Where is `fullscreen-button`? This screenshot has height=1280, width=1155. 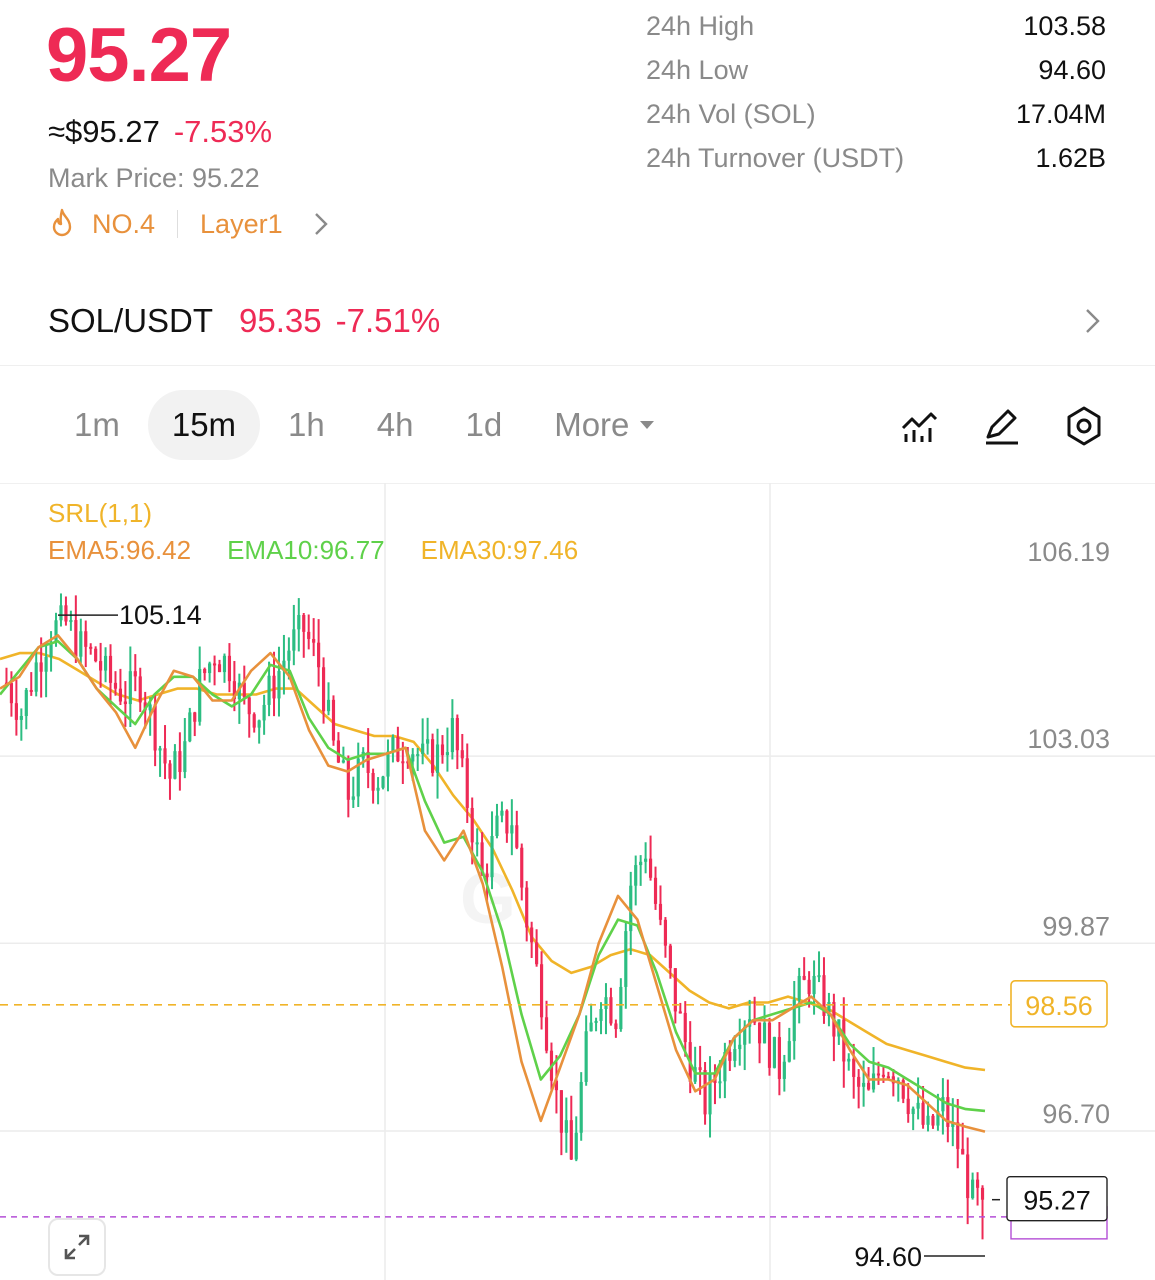 fullscreen-button is located at coordinates (77, 1247).